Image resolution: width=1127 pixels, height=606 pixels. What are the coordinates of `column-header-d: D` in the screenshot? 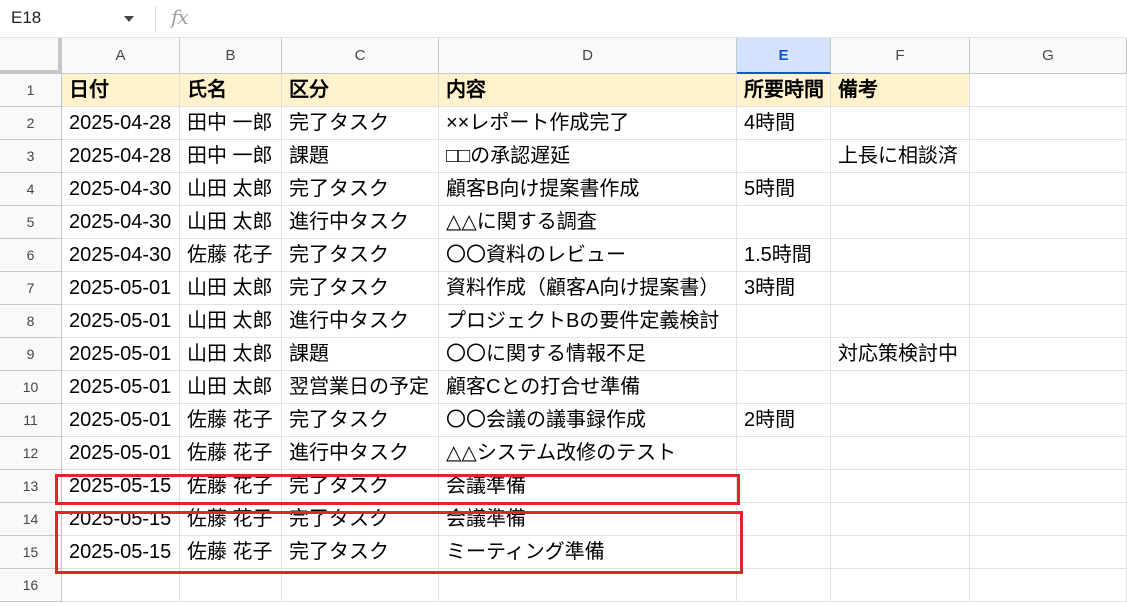 It's located at (588, 56).